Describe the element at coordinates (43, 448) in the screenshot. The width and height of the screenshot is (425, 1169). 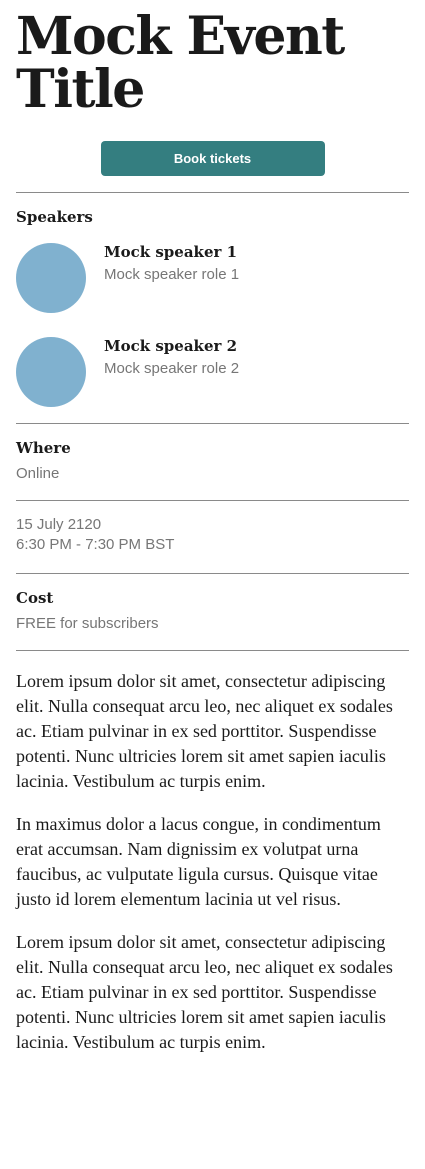
I see `where-heading: Where` at that location.